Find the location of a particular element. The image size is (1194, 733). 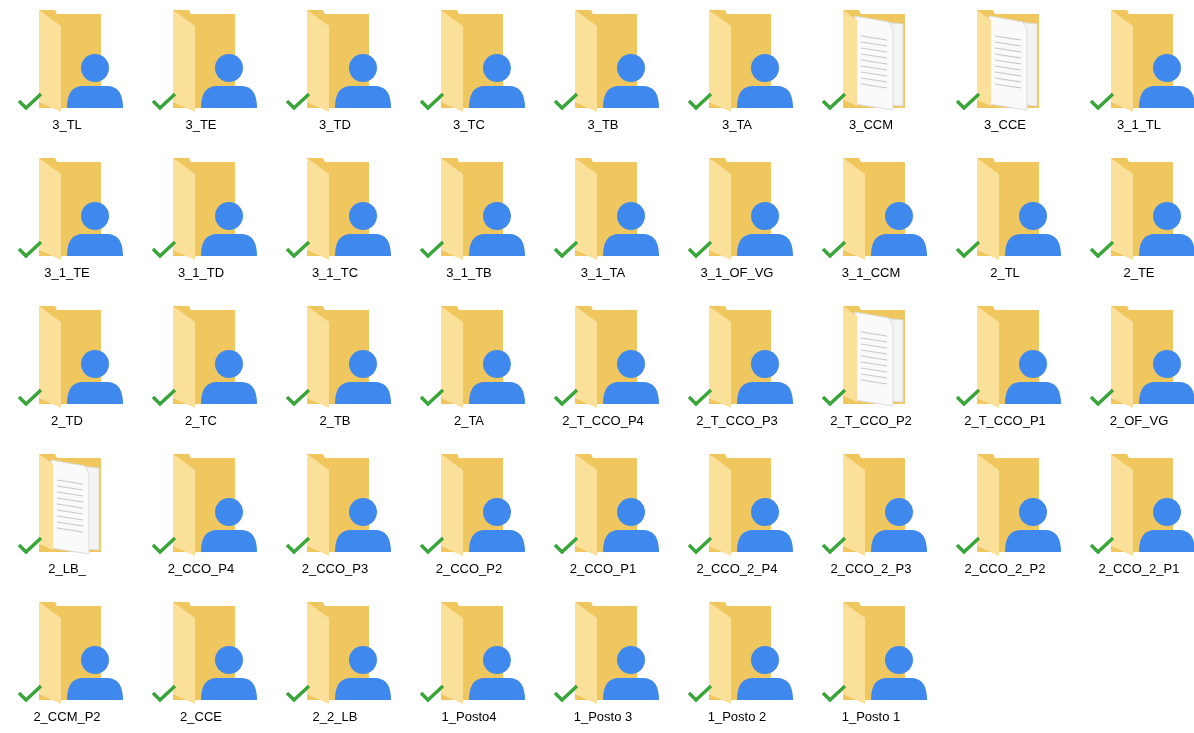

folder-name: 2_TC is located at coordinates (201, 421).